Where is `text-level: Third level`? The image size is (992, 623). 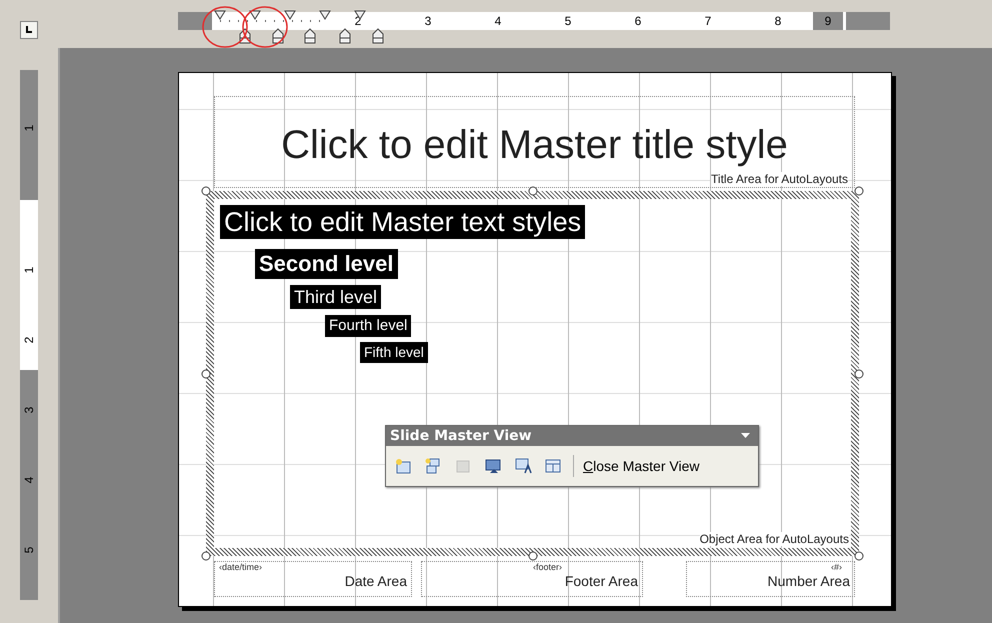
text-level: Third level is located at coordinates (336, 297).